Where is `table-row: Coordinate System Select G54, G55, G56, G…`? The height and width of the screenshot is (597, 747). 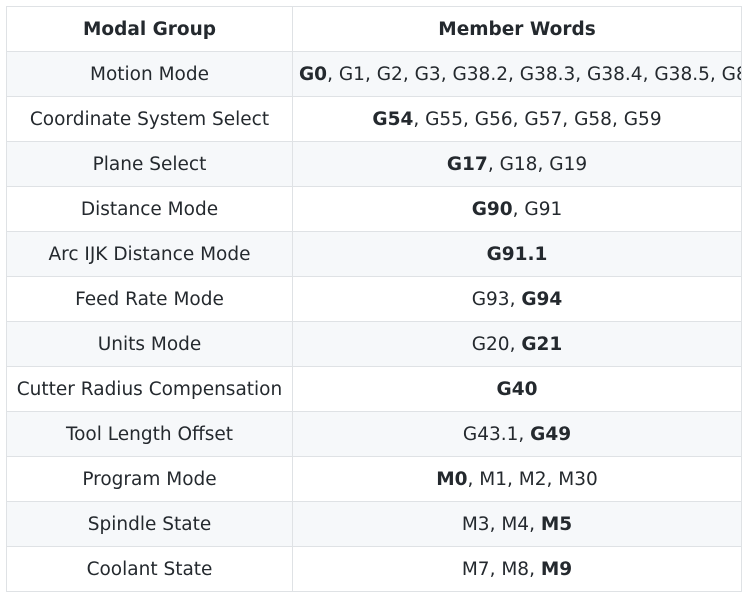
table-row: Coordinate System Select G54, G55, G56, G… is located at coordinates (374, 119).